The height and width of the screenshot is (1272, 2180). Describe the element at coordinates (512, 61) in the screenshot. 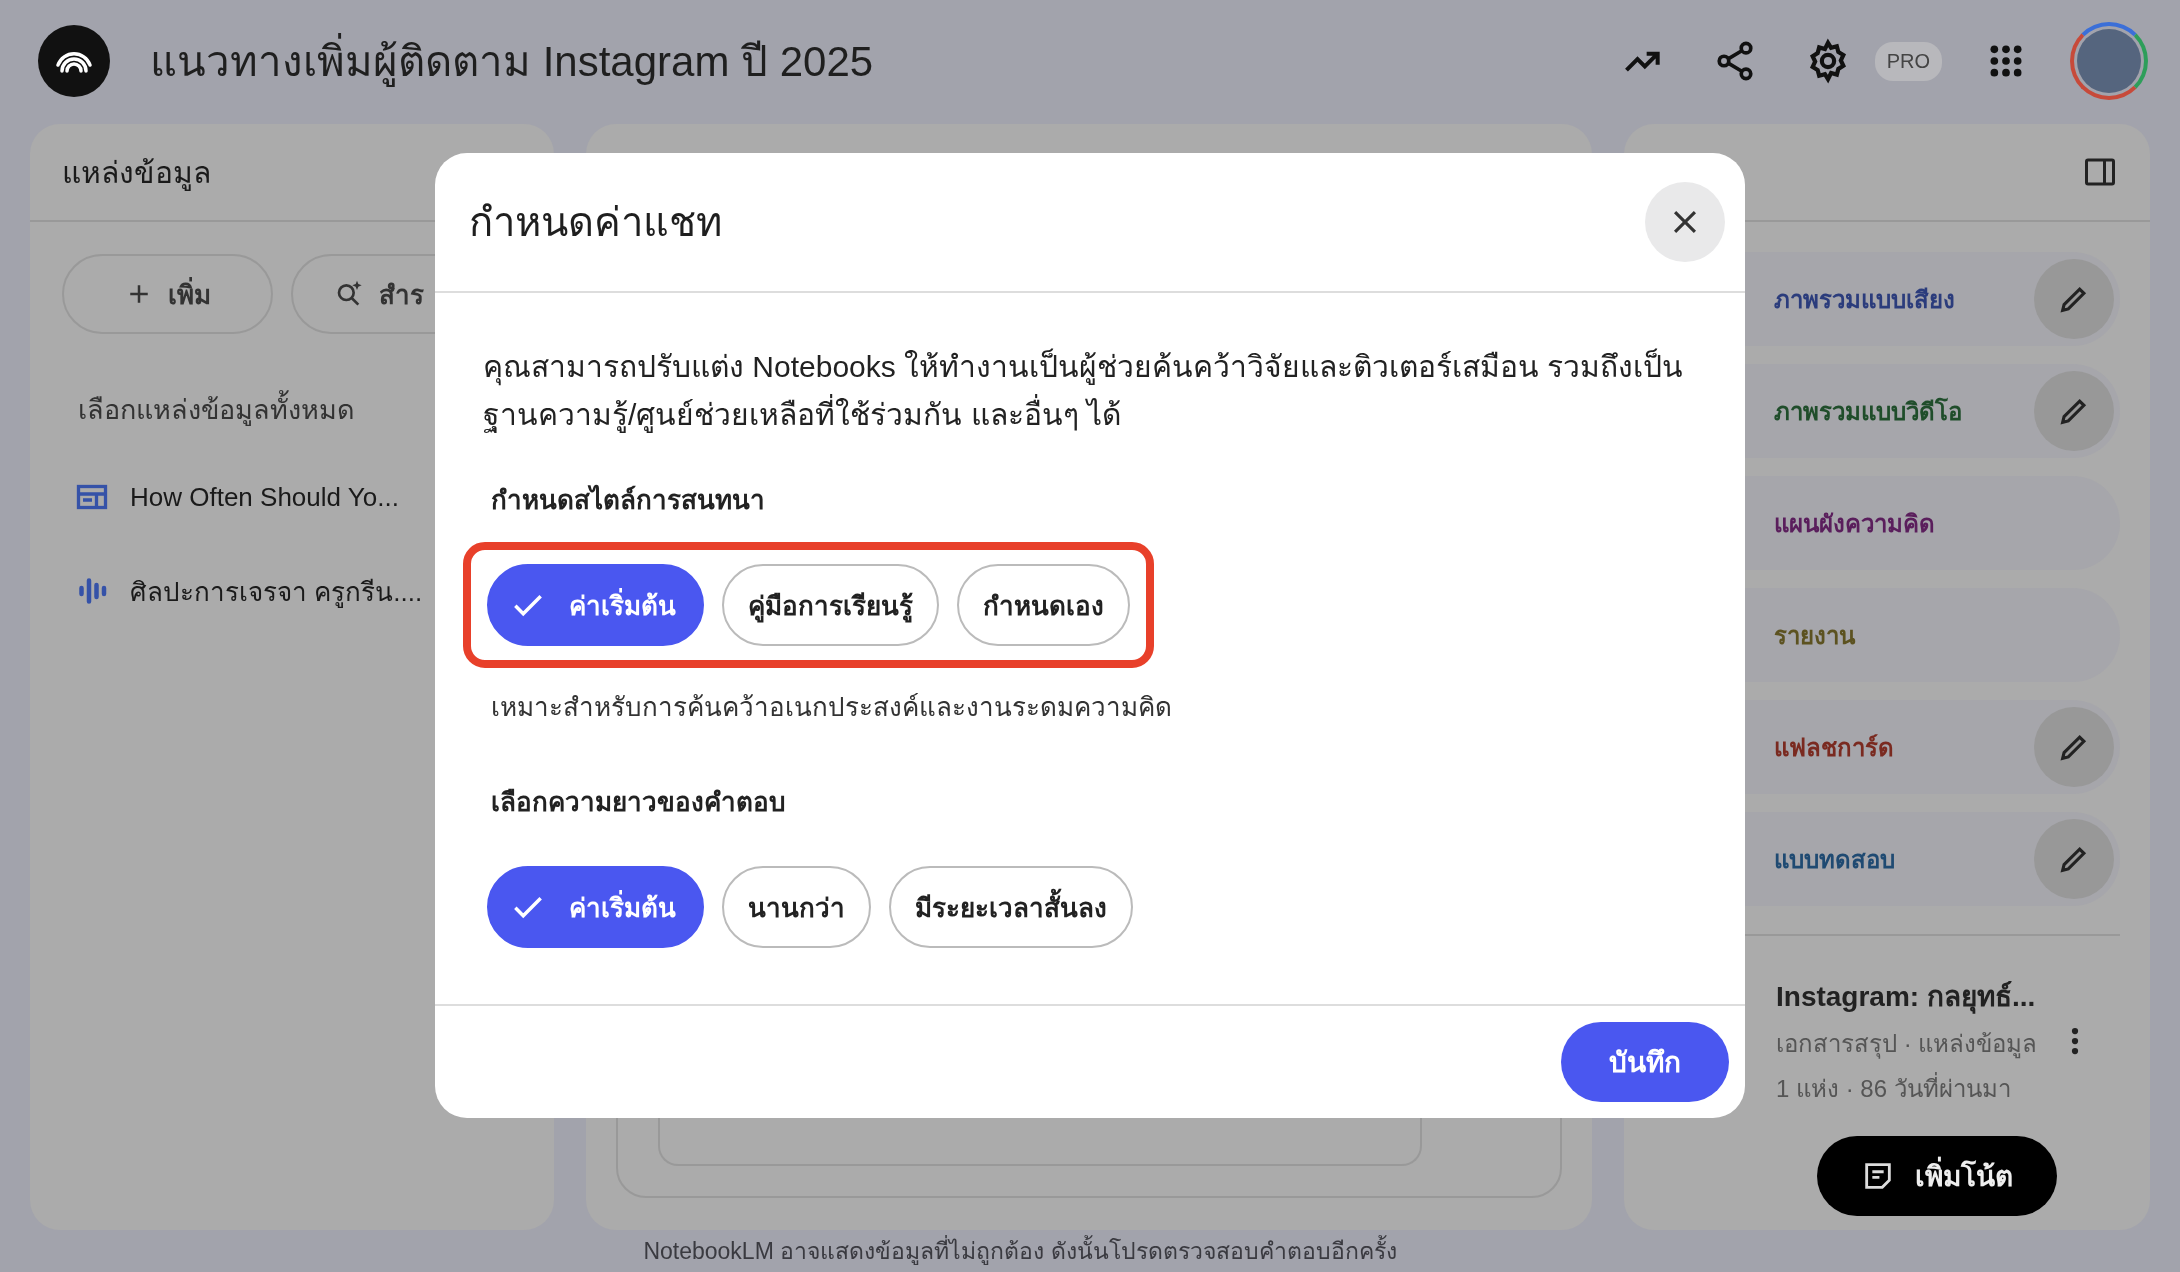

I see `notebook-title: แนวทางเพิ่มผู้ติดตาม Instagram ปี 2025` at that location.